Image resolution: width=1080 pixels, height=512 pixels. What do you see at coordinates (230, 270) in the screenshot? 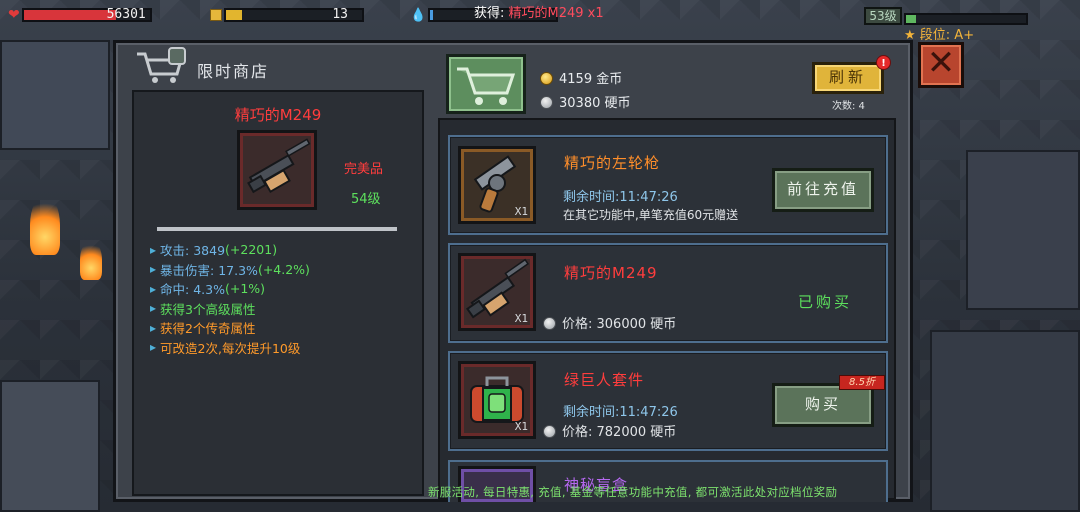
I see `stat-crit-damage: 暴击伤害: 17.3% (+4.2%)` at bounding box center [230, 270].